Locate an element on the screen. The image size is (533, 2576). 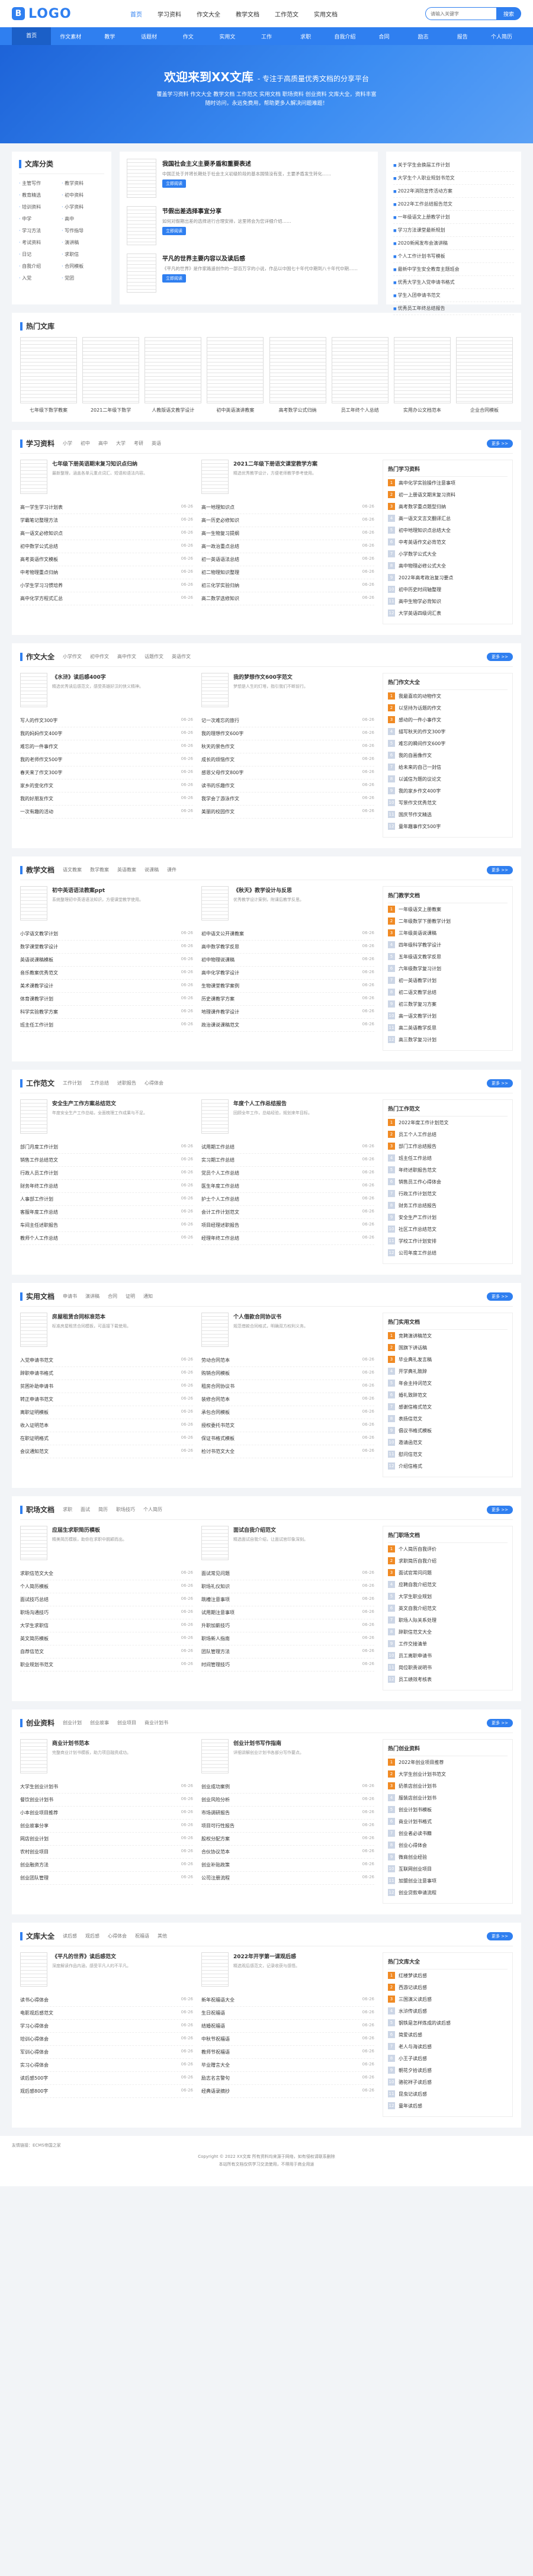
list-item: 我学会了游泳作文 06-26 is located at coordinates (287, 800).